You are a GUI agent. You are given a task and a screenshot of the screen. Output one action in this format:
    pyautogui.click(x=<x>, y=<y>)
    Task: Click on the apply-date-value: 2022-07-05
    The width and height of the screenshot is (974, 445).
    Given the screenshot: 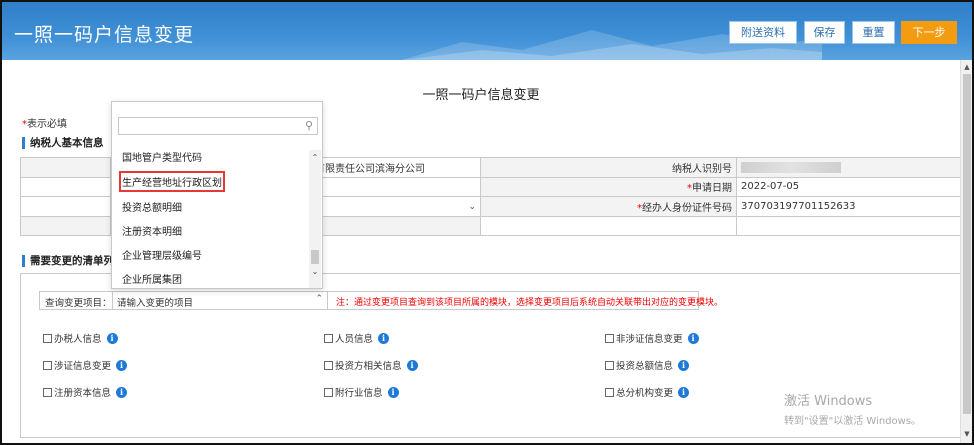 What is the action you would take?
    pyautogui.click(x=853, y=186)
    